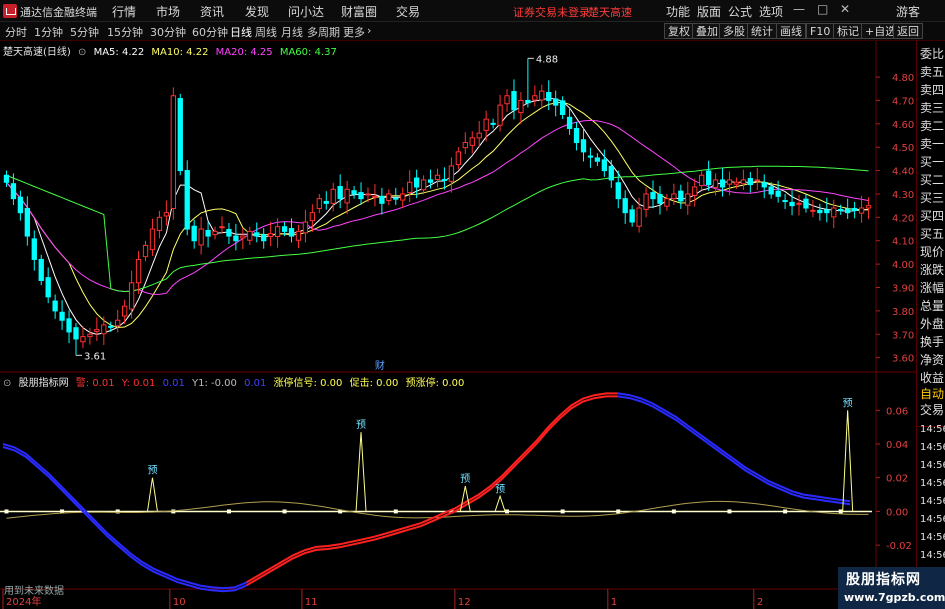 The width and height of the screenshot is (945, 609). What do you see at coordinates (762, 31) in the screenshot?
I see `toolbar-tongji: 统计` at bounding box center [762, 31].